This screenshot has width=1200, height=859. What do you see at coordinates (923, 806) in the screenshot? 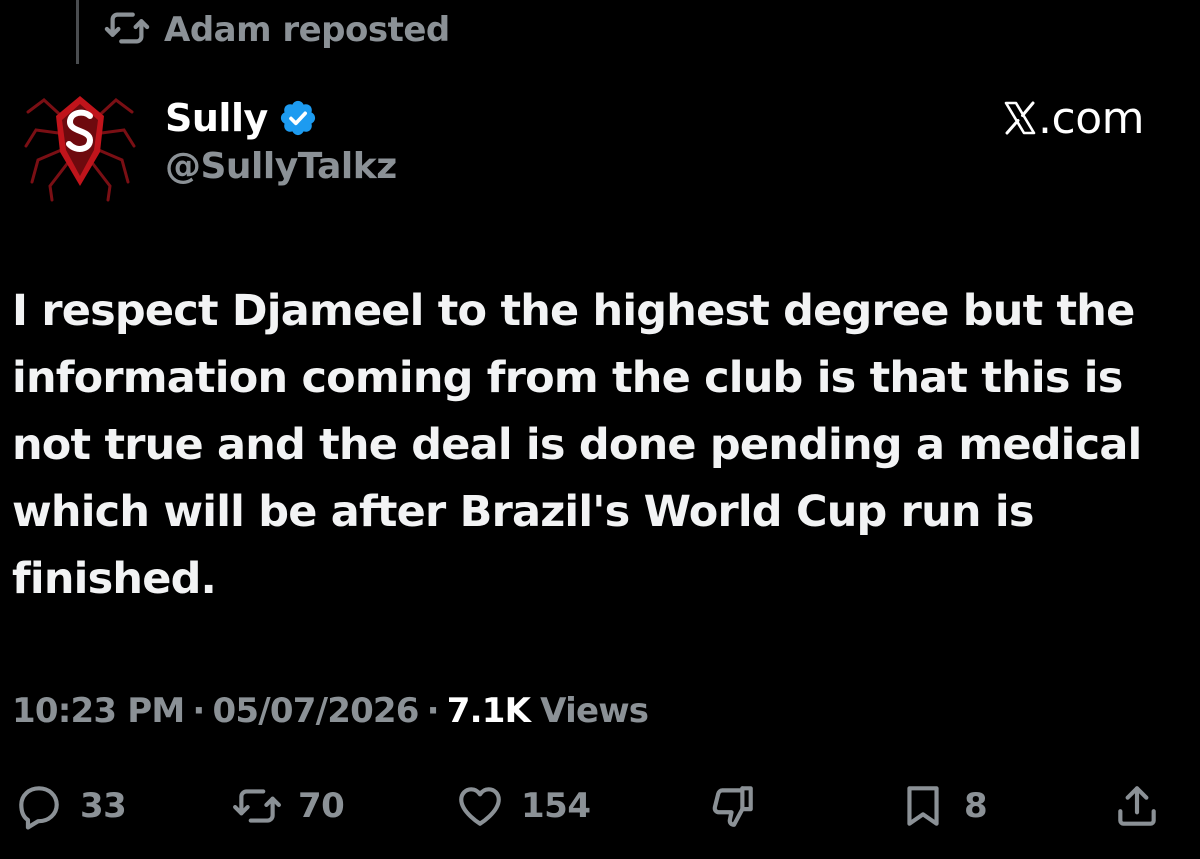
I see `bookmark-icon` at bounding box center [923, 806].